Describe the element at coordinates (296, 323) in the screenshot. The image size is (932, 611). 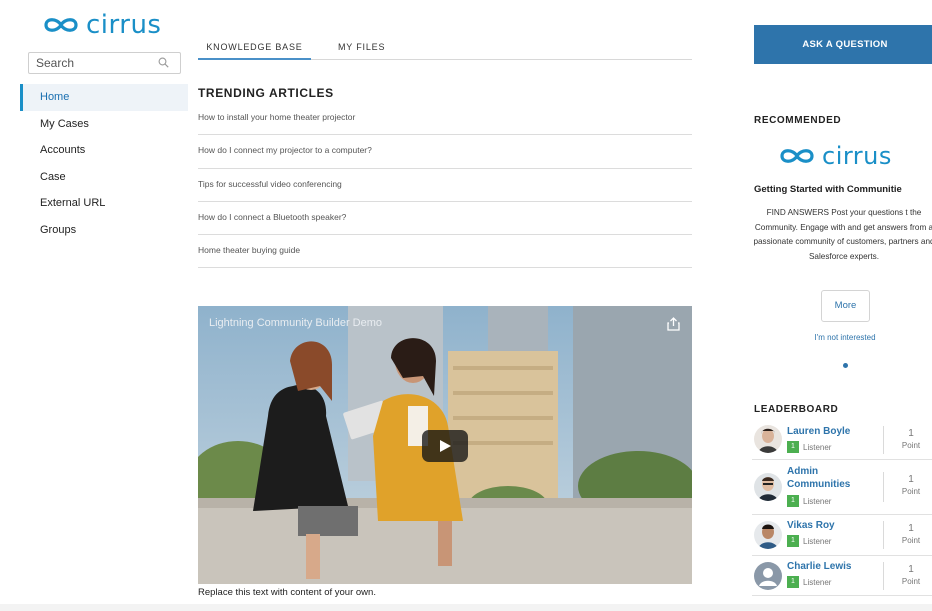
I see `video-title: Lightning Community Builder Demo` at that location.